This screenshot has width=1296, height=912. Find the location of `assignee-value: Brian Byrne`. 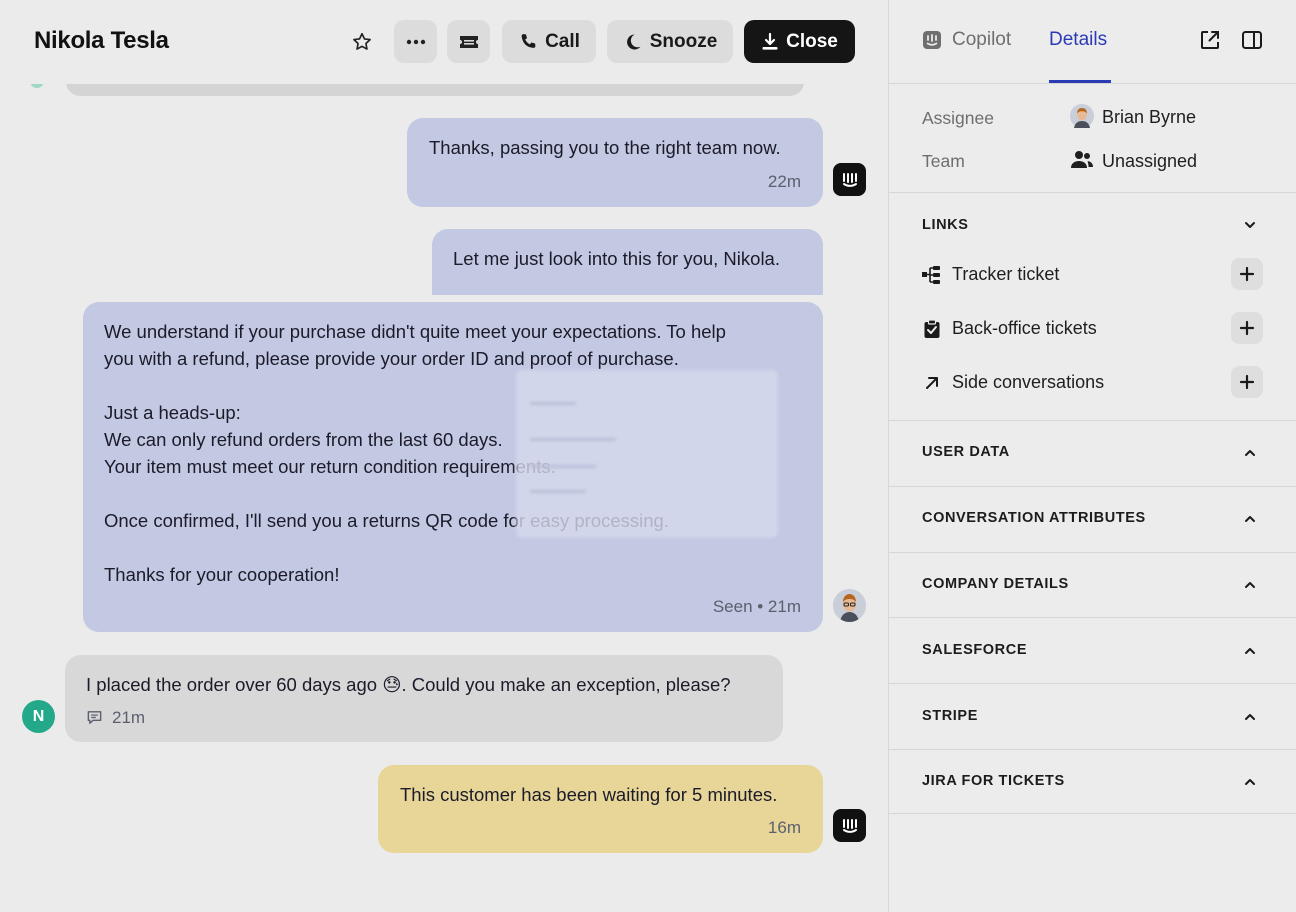

assignee-value: Brian Byrne is located at coordinates (1149, 117).